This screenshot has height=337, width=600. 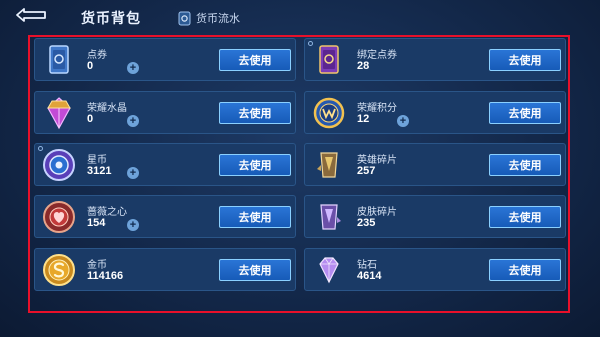 I want to click on currency-amount: 4614, so click(x=369, y=276).